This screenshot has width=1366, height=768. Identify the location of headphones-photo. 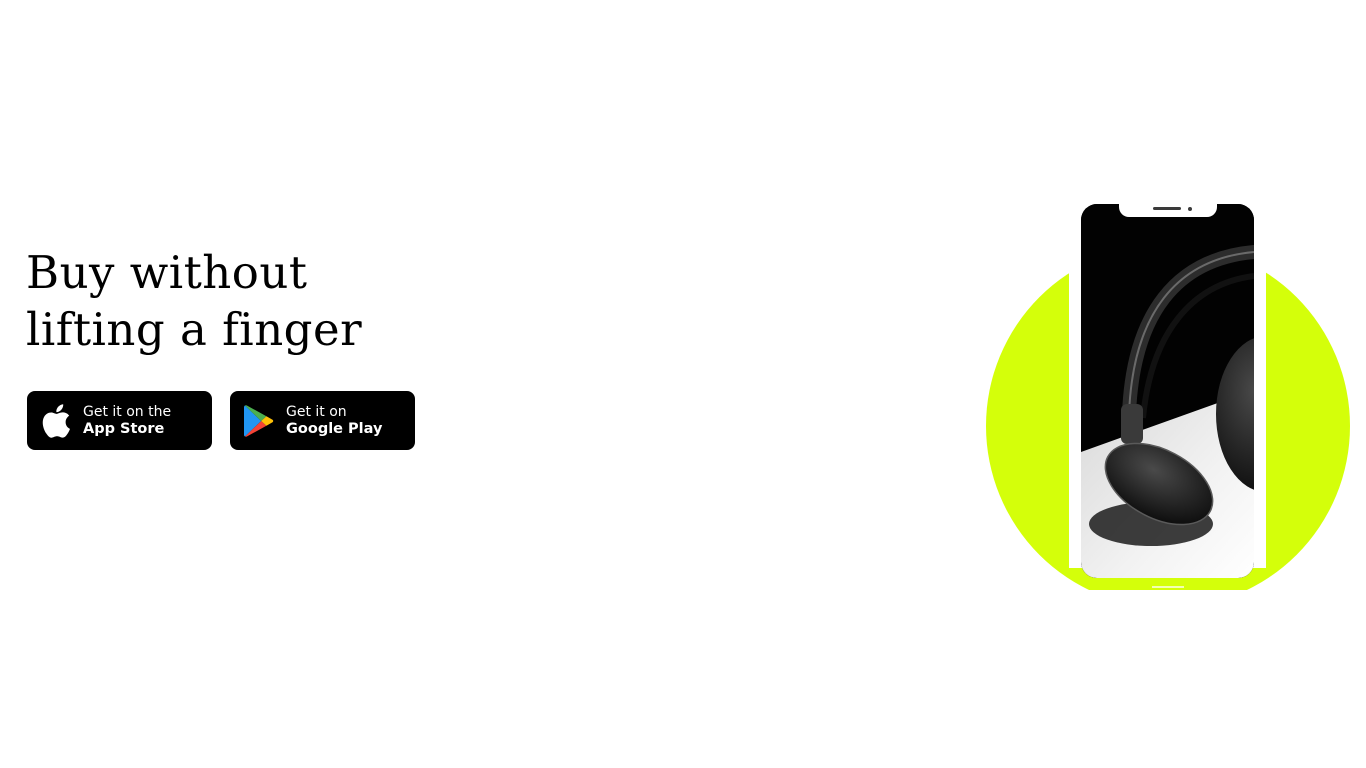
(1167, 391).